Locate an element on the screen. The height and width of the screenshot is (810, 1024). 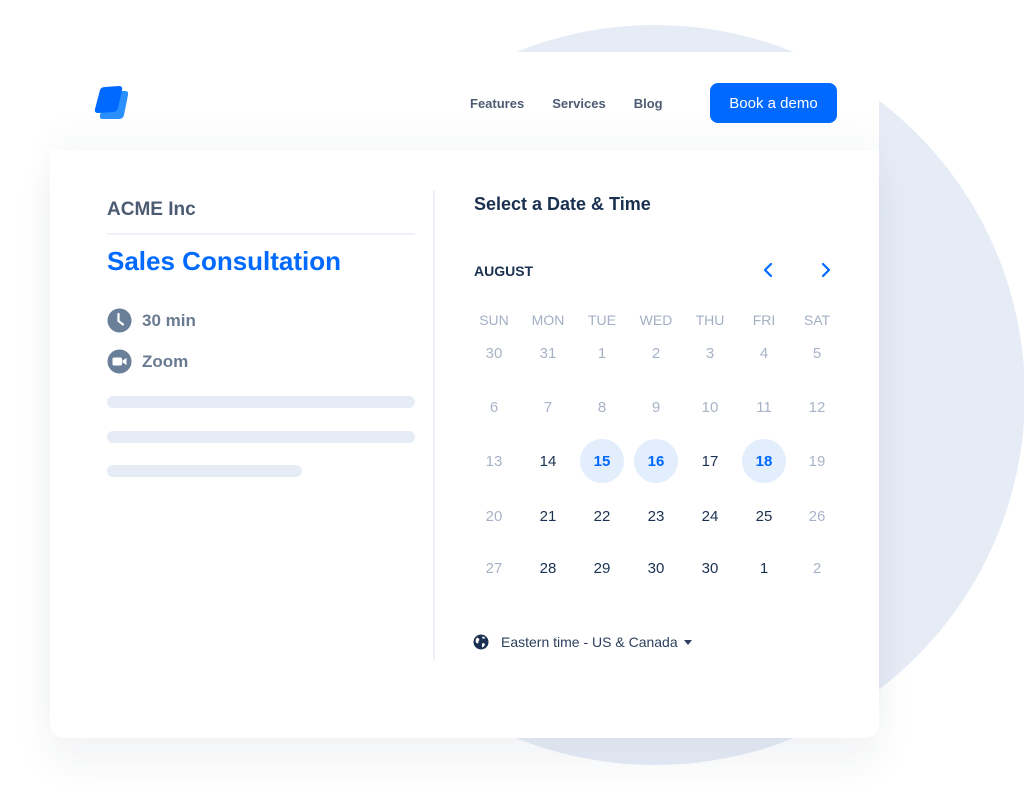
panel-divider is located at coordinates (434, 425).